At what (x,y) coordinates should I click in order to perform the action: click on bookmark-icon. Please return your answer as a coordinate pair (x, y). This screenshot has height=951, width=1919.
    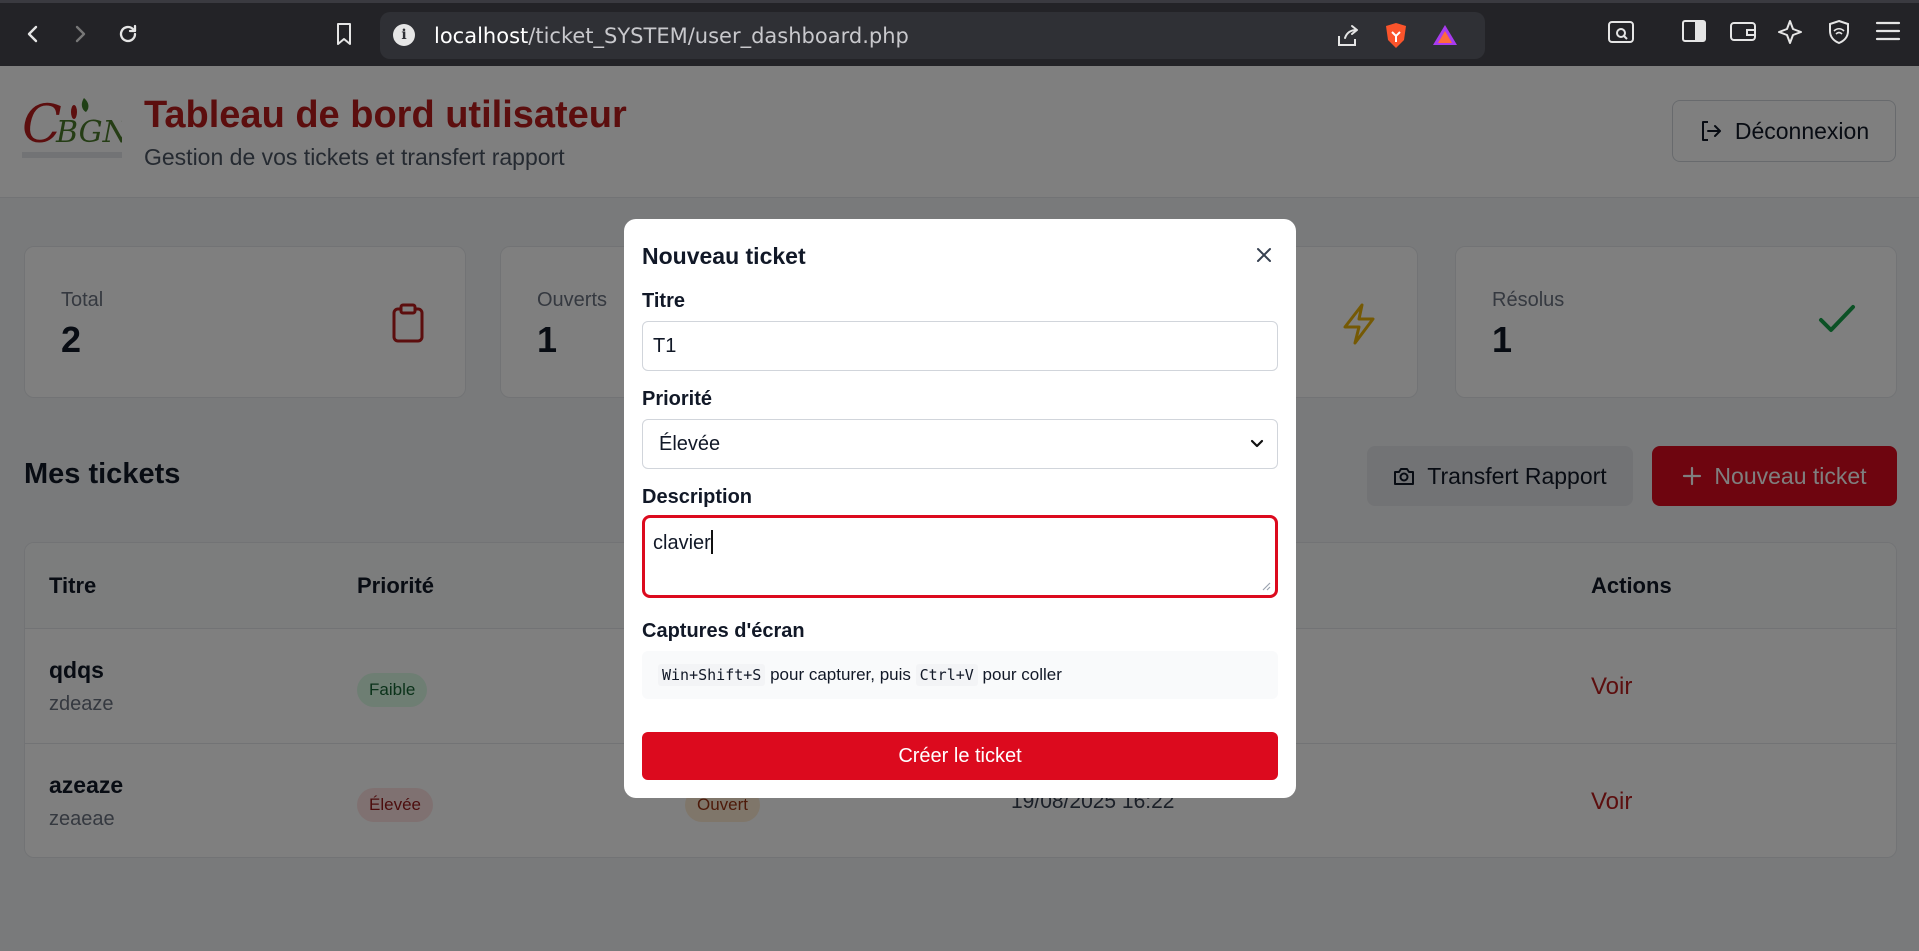
    Looking at the image, I should click on (344, 34).